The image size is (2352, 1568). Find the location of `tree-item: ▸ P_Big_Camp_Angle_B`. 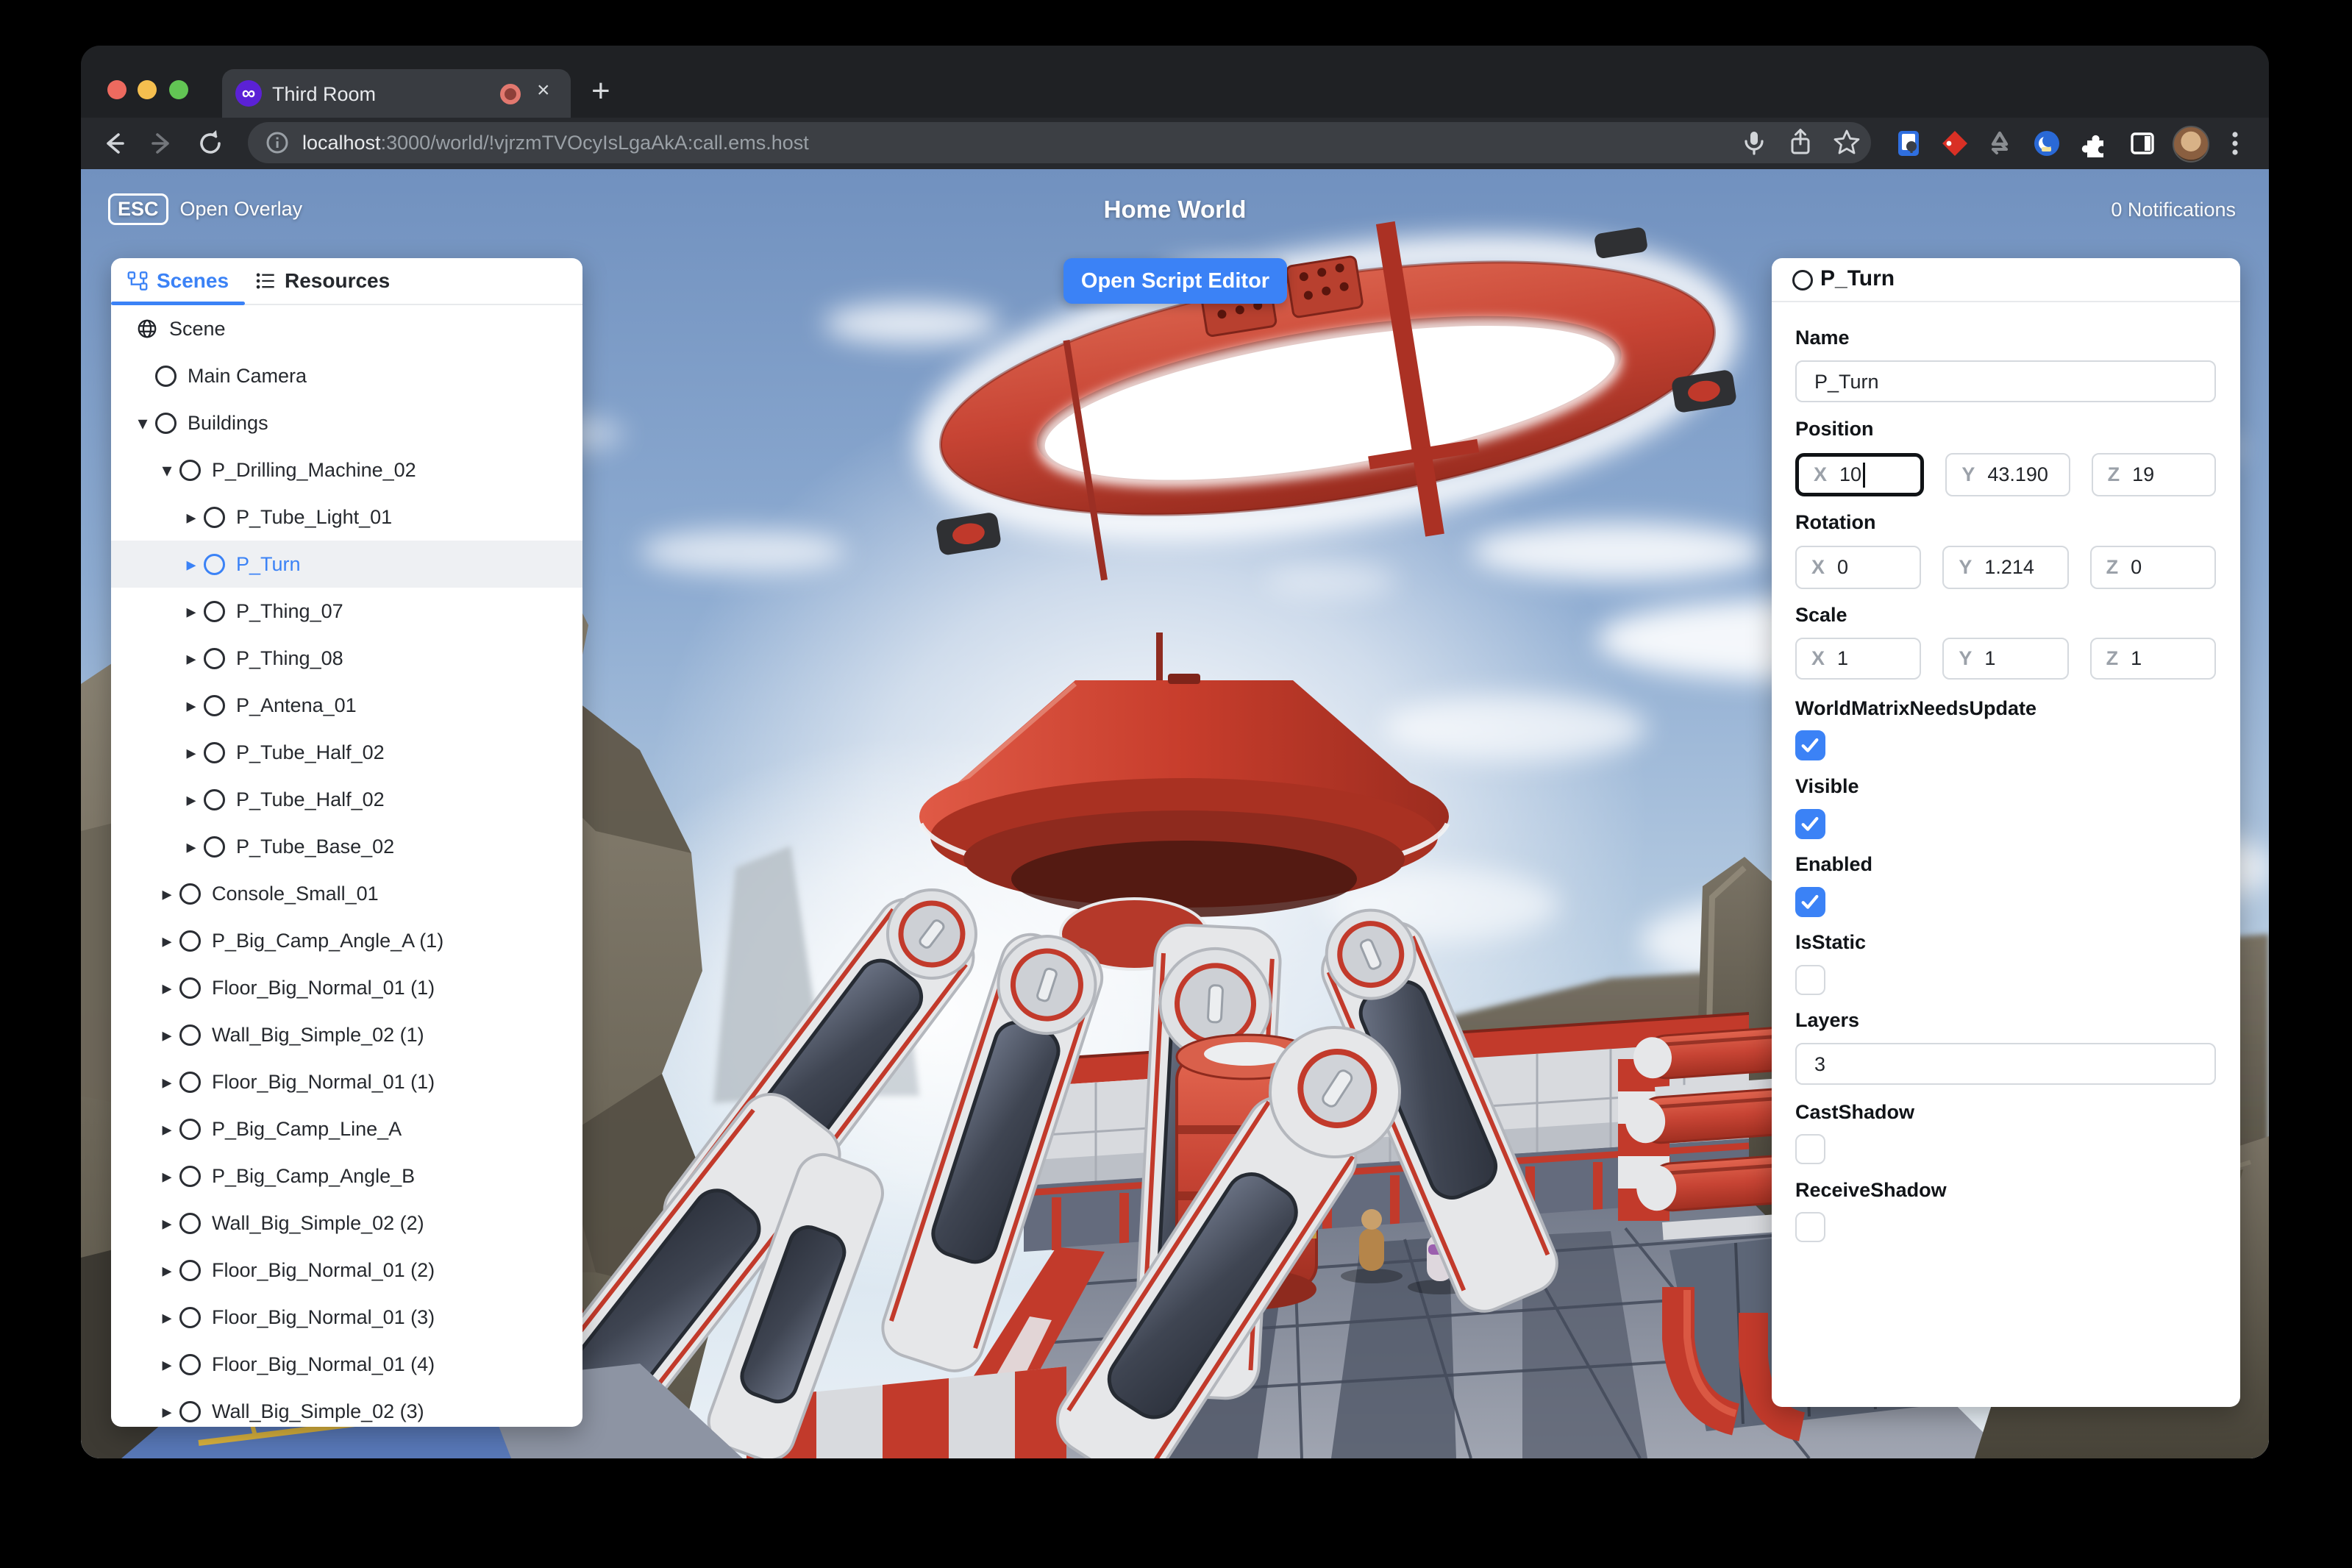

tree-item: ▸ P_Big_Camp_Angle_B is located at coordinates (346, 1176).